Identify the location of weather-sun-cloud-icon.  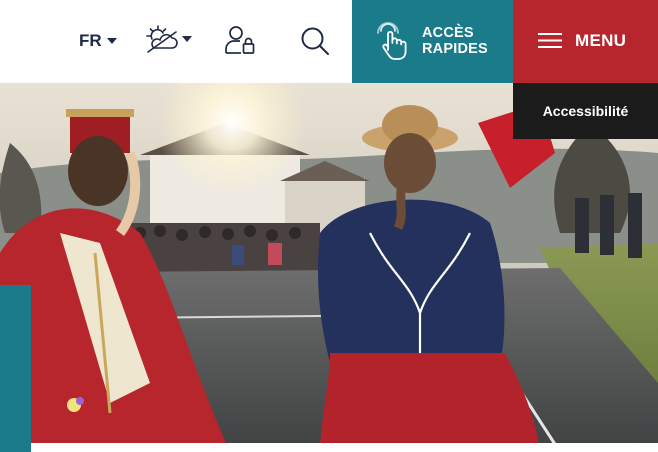
(162, 39).